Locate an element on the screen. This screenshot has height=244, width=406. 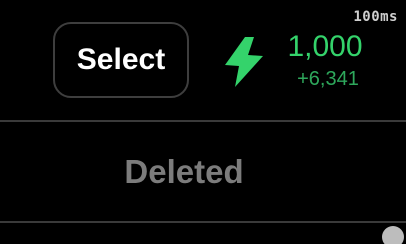
lightning-bolt-icon is located at coordinates (244, 62).